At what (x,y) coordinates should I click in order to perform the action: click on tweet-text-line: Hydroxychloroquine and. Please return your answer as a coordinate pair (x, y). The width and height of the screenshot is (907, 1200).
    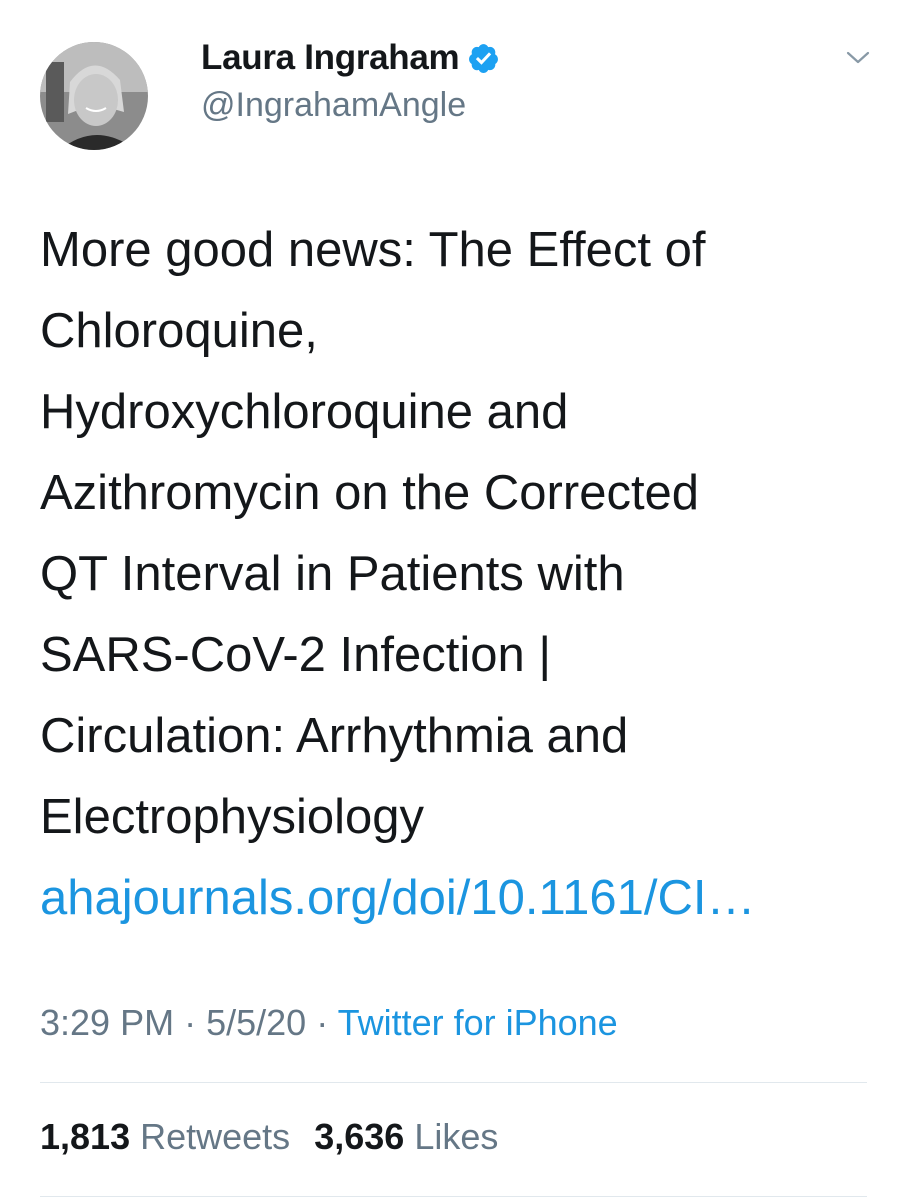
    Looking at the image, I should click on (304, 412).